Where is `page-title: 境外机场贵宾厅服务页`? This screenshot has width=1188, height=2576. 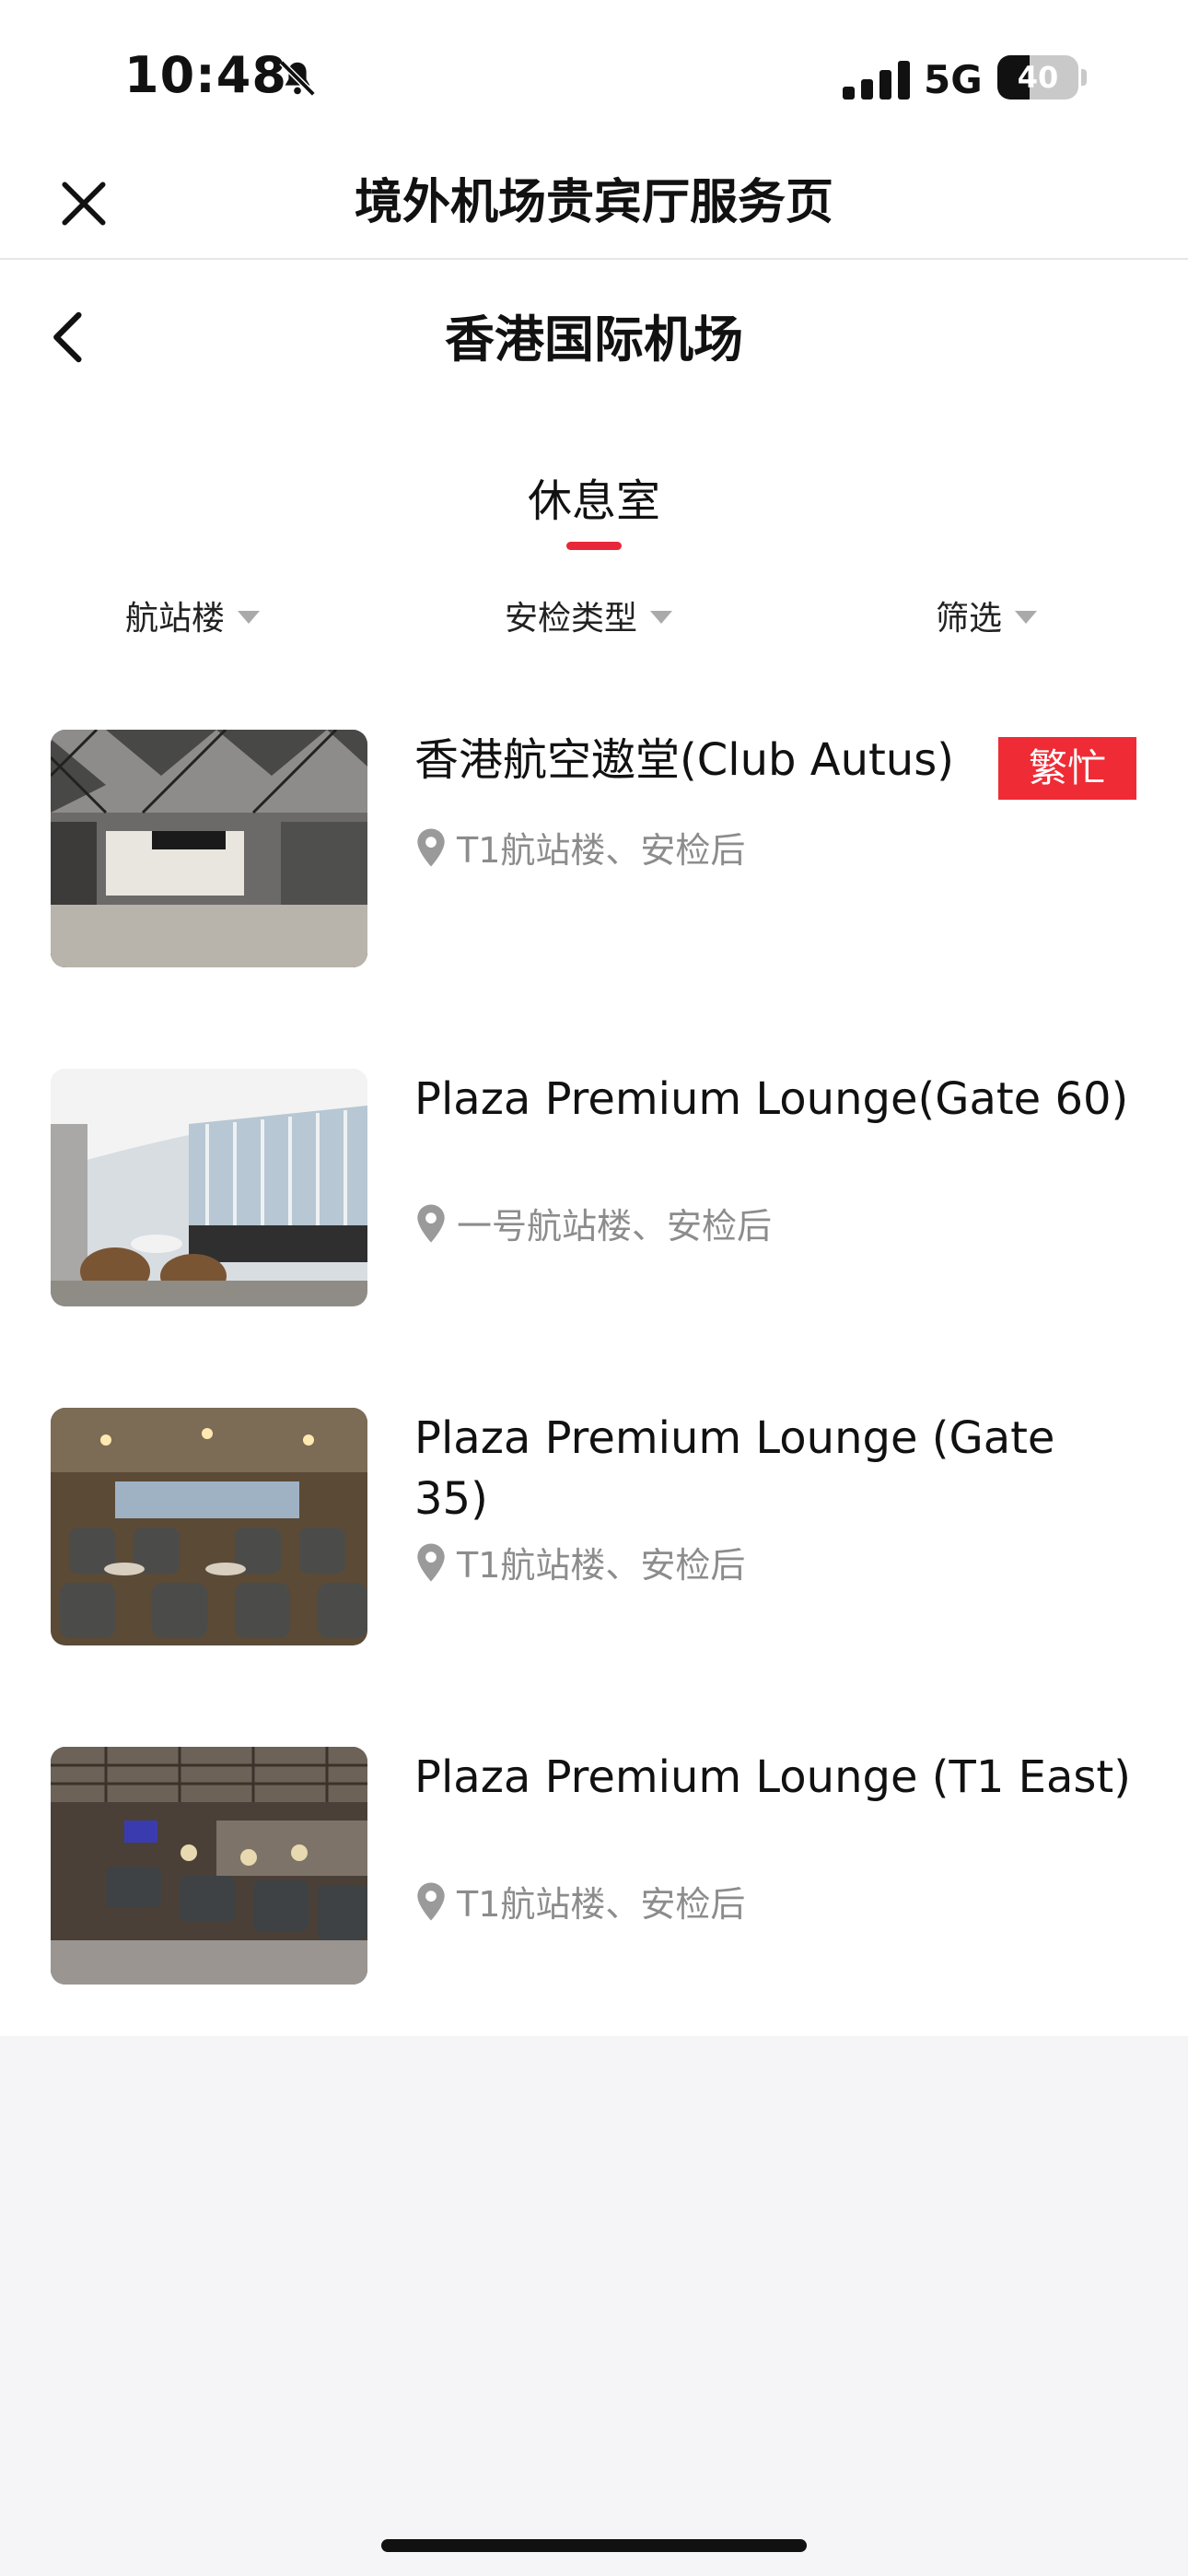
page-title: 境外机场贵宾厅服务页 is located at coordinates (593, 202).